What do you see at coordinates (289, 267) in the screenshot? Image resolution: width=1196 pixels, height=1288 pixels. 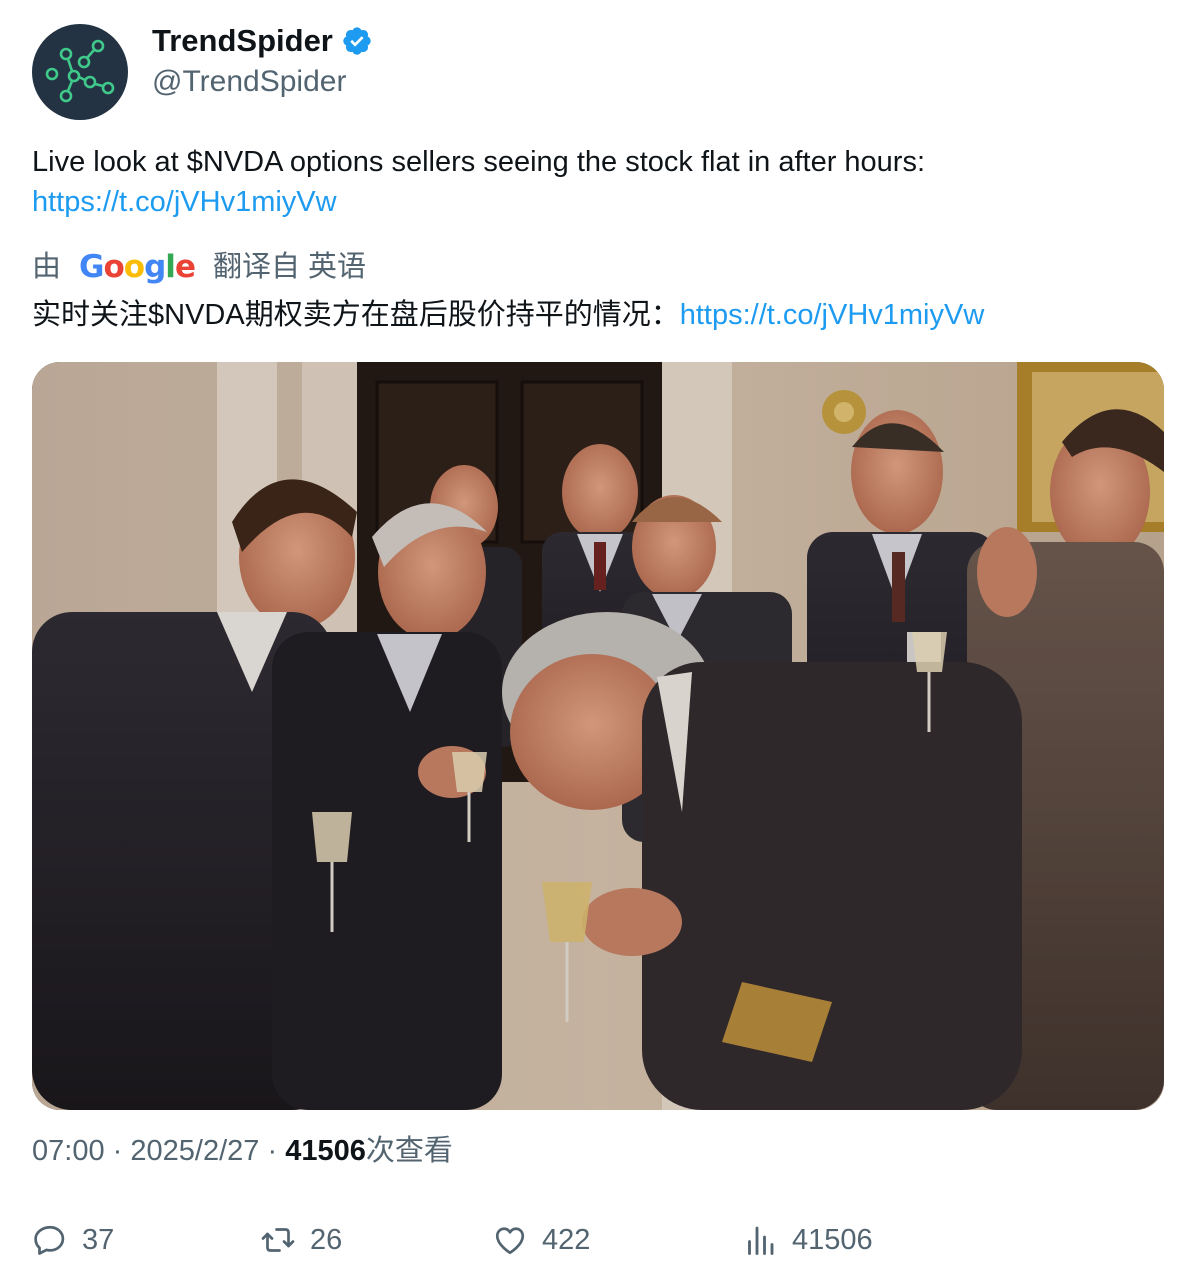 I see `translation-suffix: 翻译自 英语` at bounding box center [289, 267].